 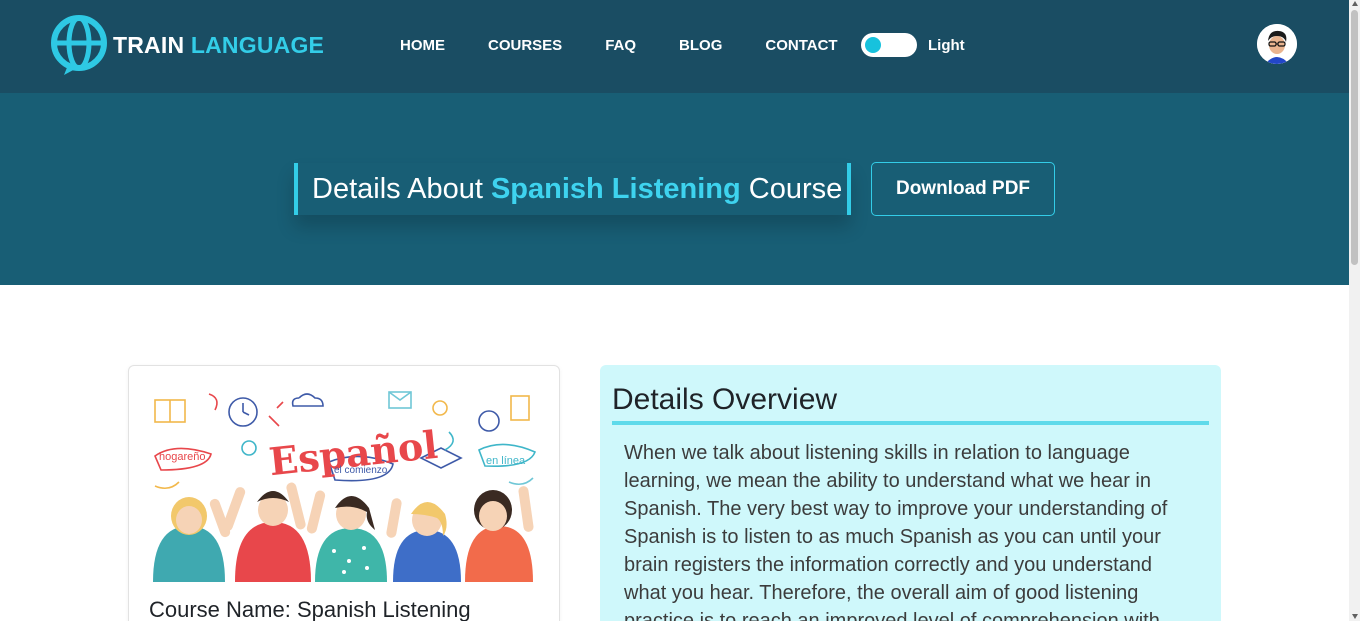 I want to click on brand-word-2: LANGUAGE, so click(x=257, y=44).